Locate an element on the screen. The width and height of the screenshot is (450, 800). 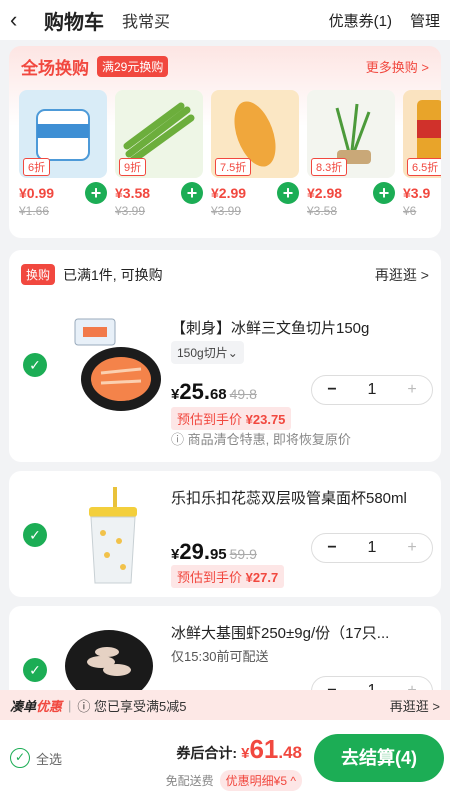
checkout-button: 去结算(4) is located at coordinates (379, 758).